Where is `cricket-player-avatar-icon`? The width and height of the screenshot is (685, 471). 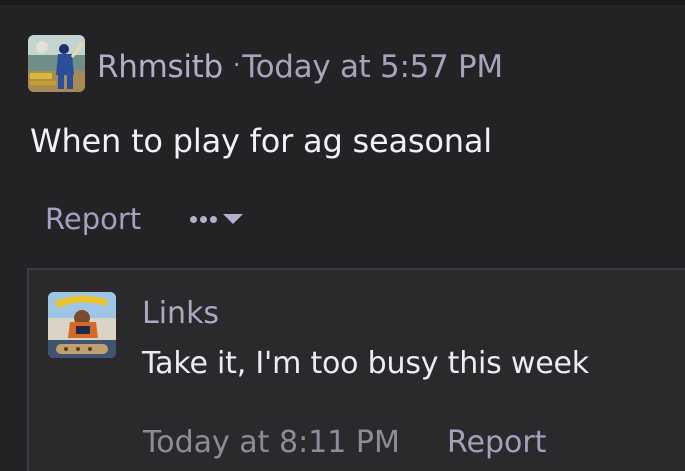 cricket-player-avatar-icon is located at coordinates (56, 63).